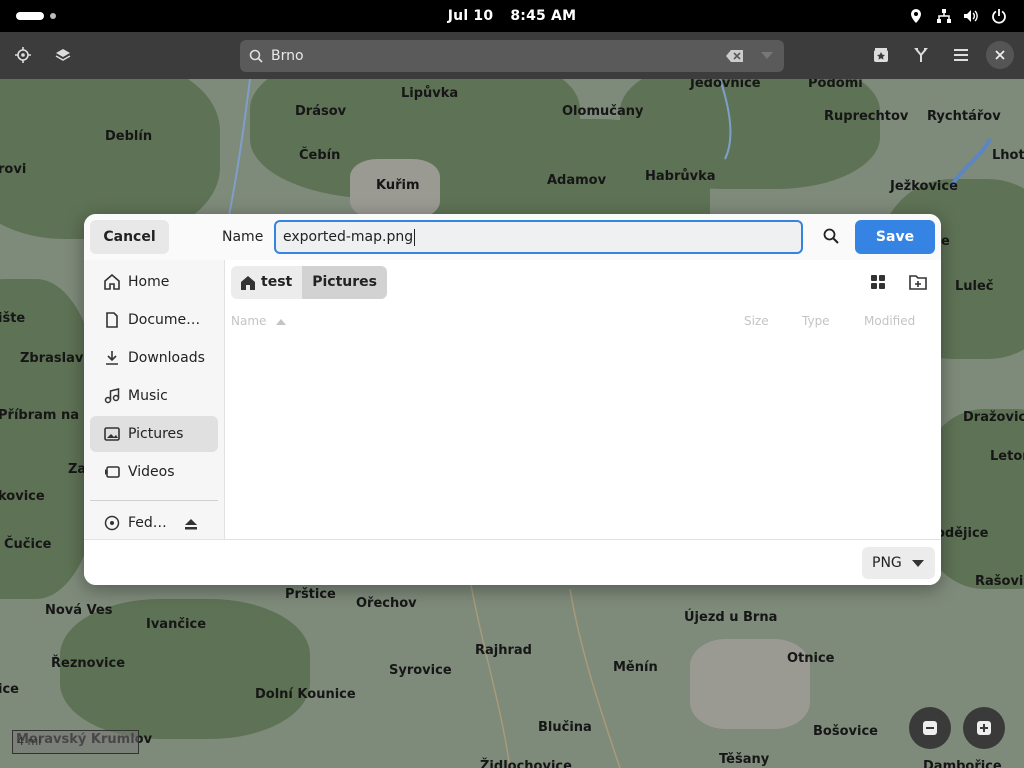  Describe the element at coordinates (243, 237) in the screenshot. I see `name-label: Name` at that location.